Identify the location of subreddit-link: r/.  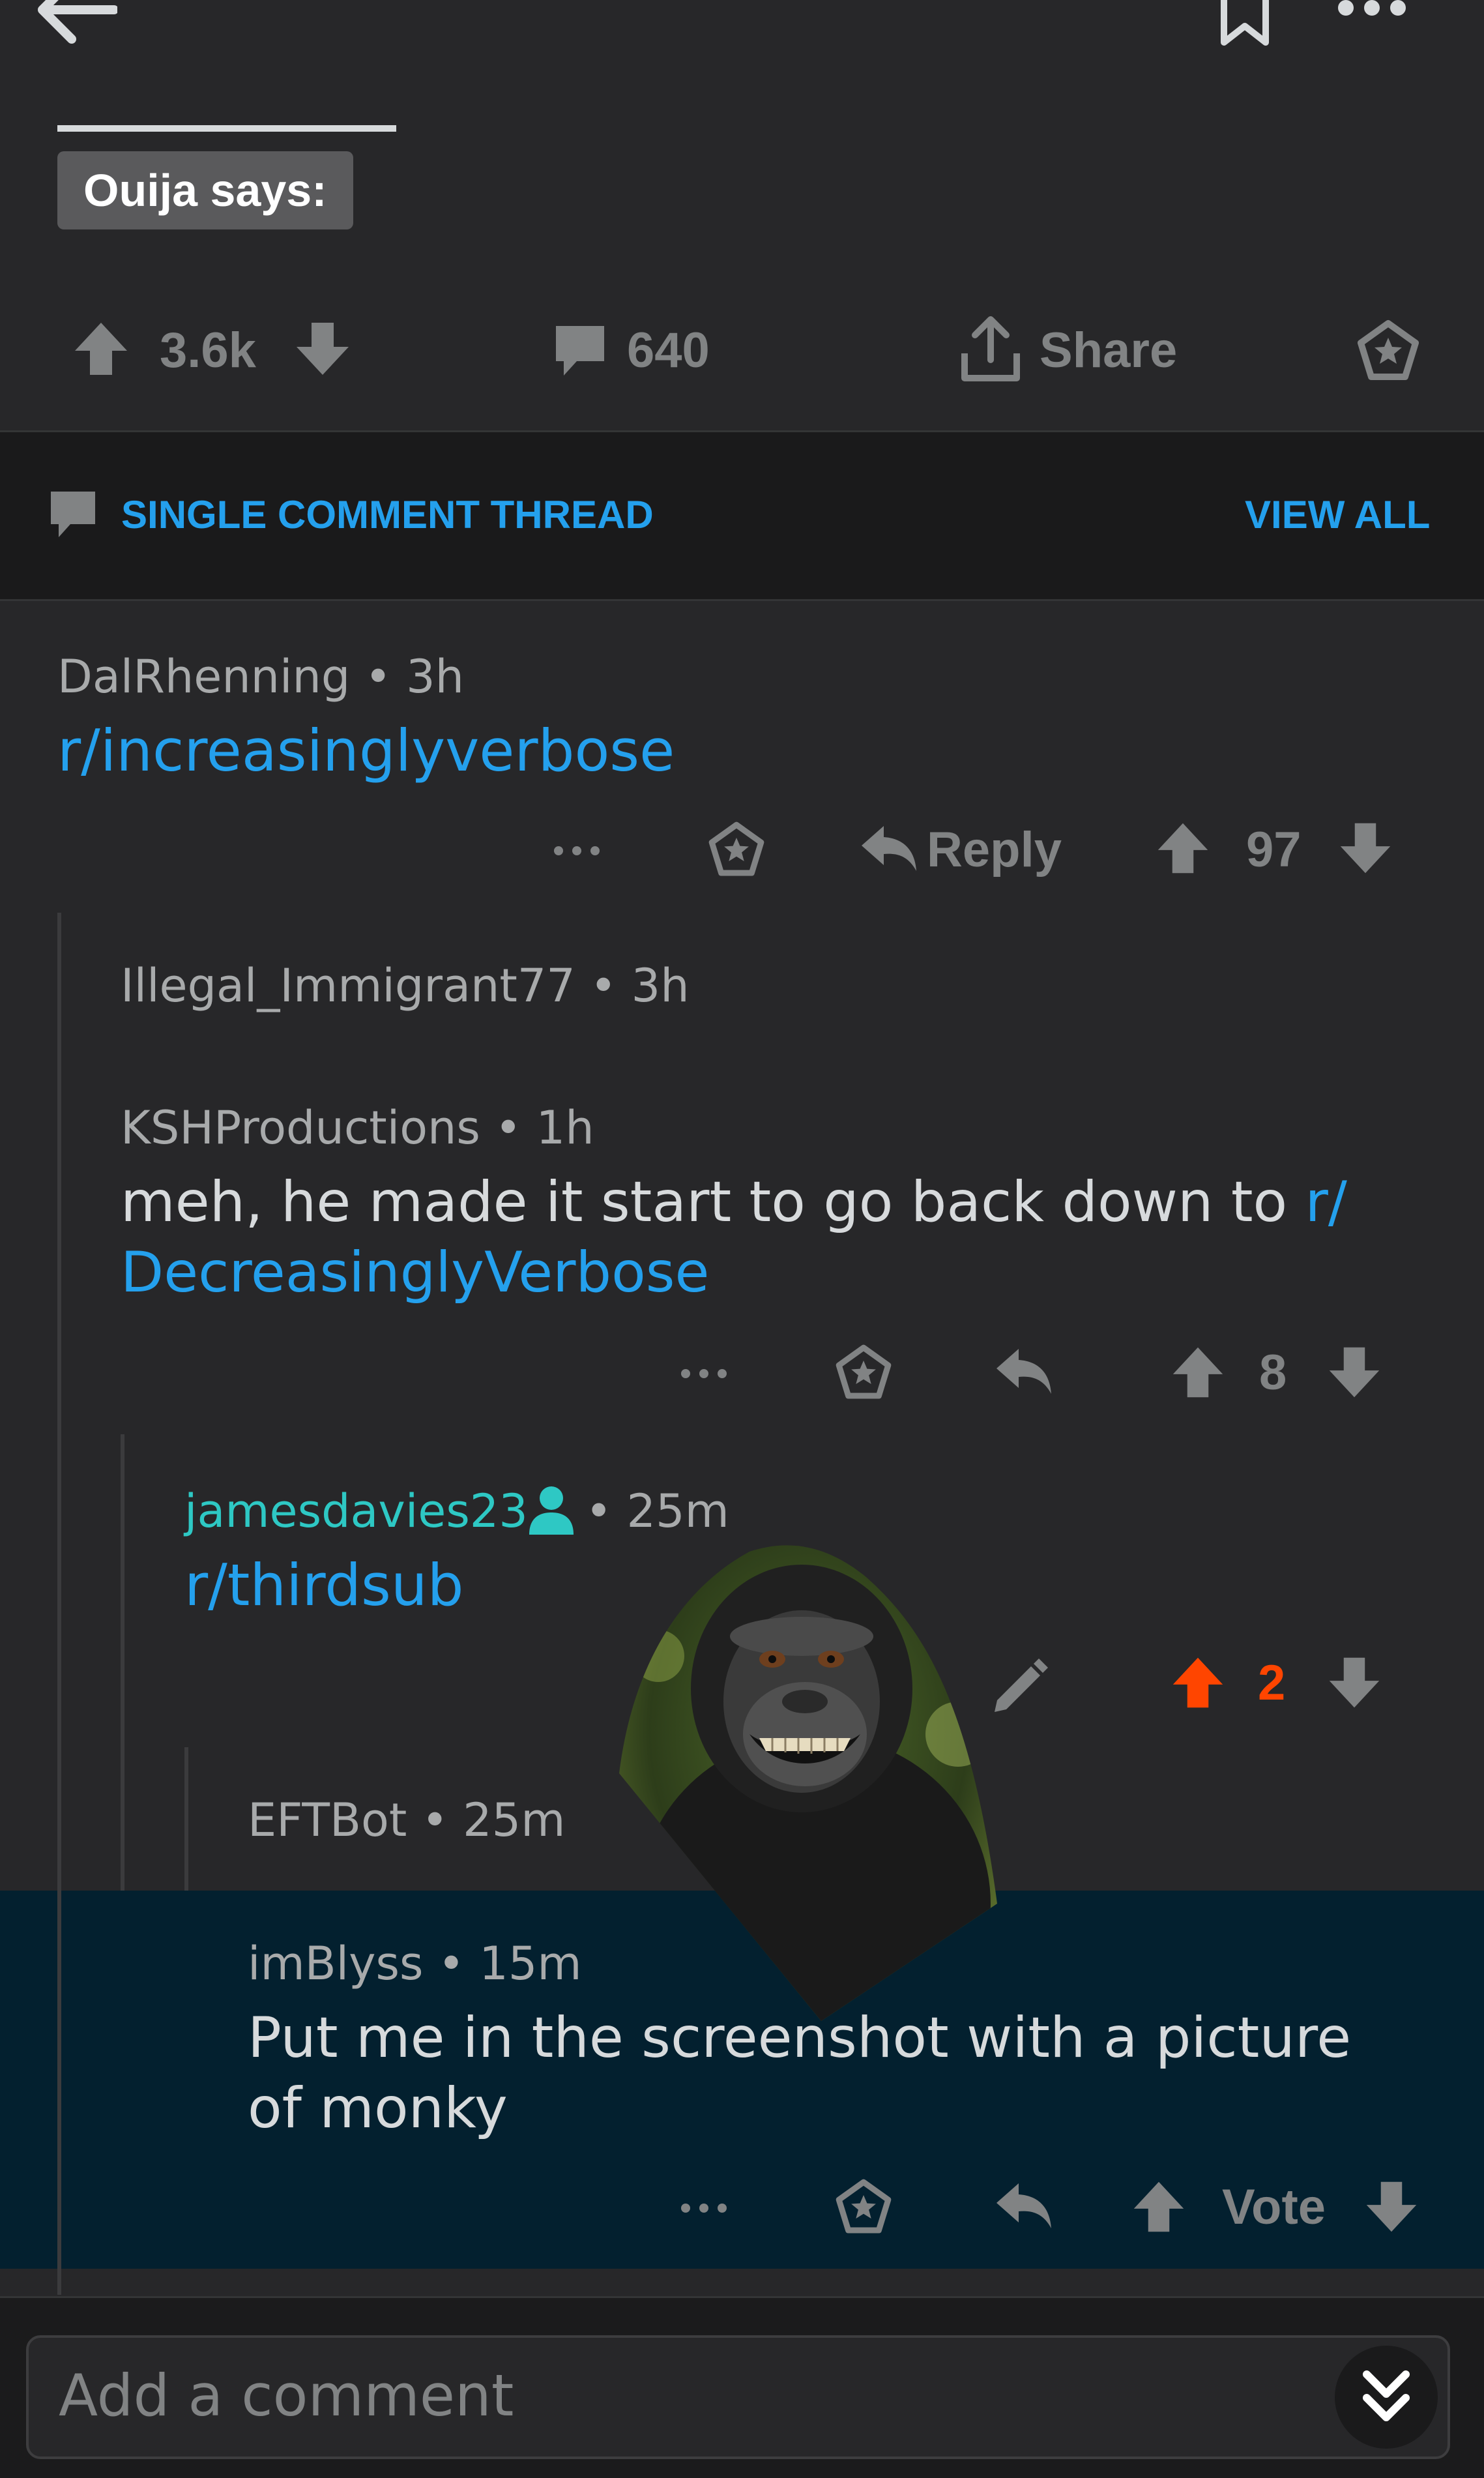
(1326, 1202).